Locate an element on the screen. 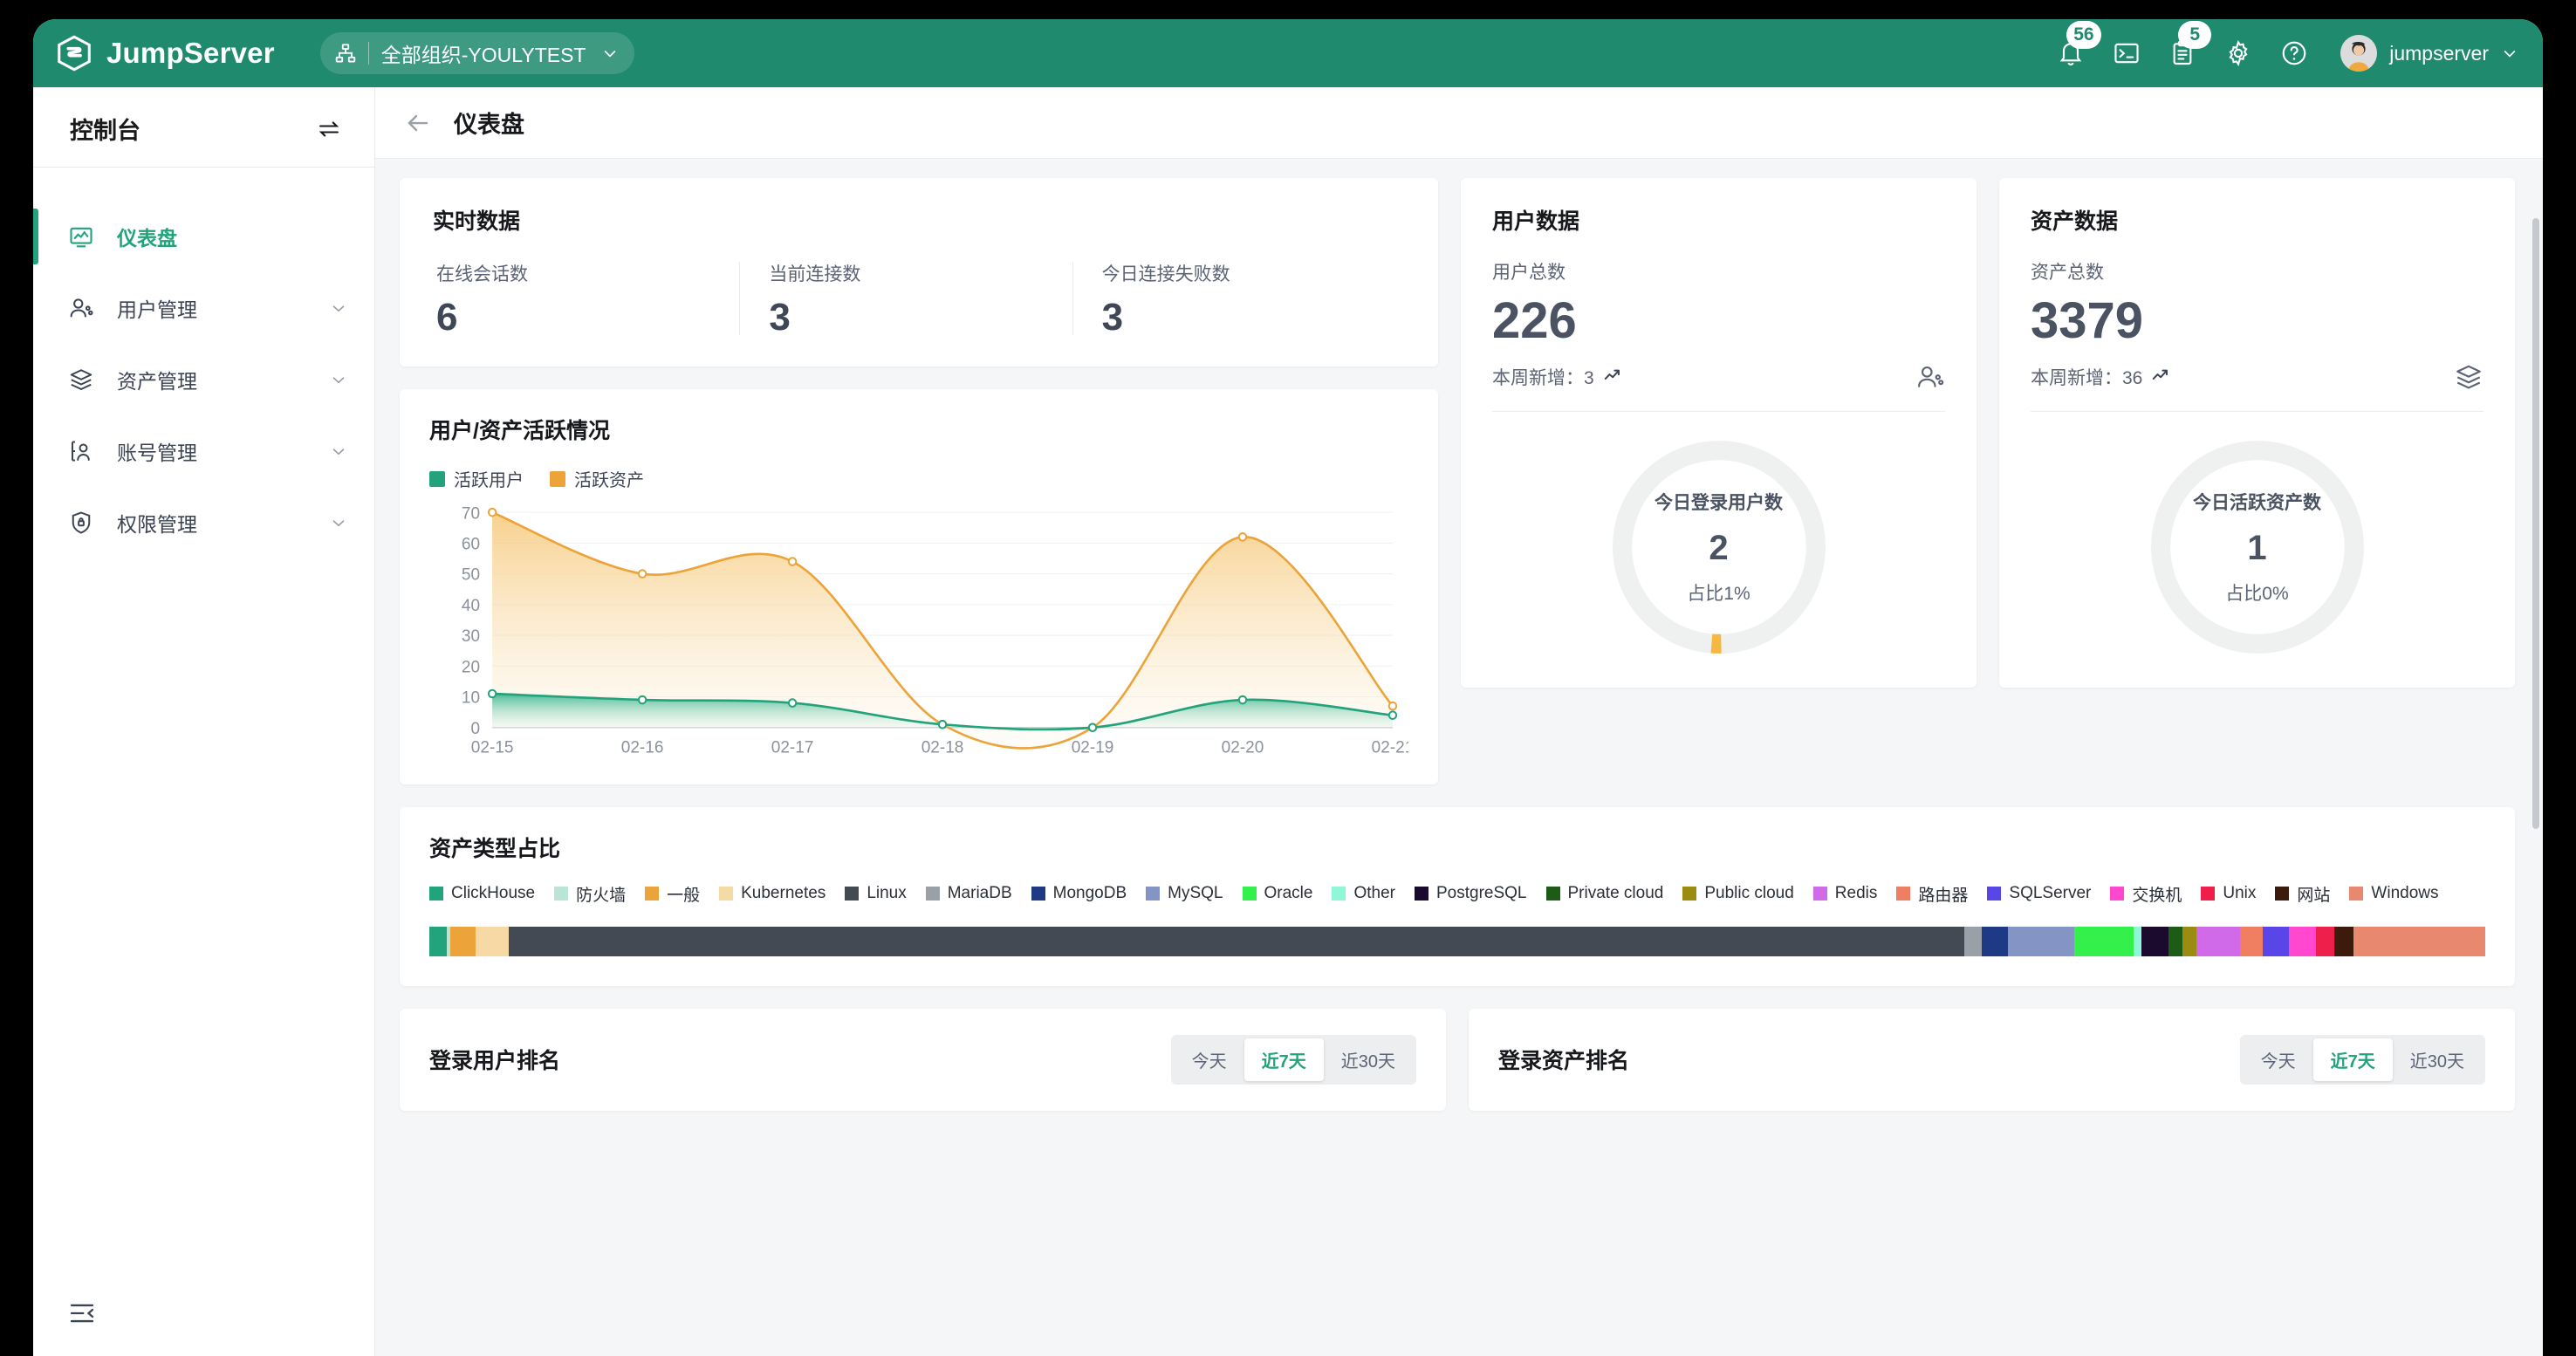 Image resolution: width=2576 pixels, height=1356 pixels. vertical-scrollbar is located at coordinates (2535, 523).